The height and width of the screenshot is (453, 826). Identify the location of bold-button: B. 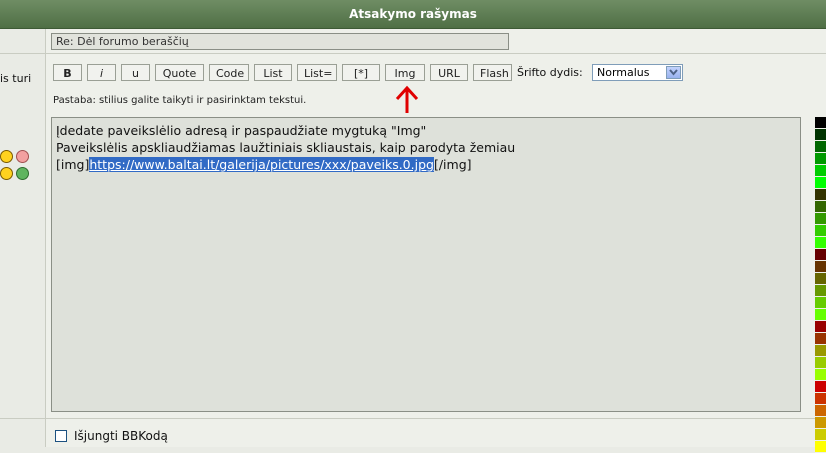
(67, 72).